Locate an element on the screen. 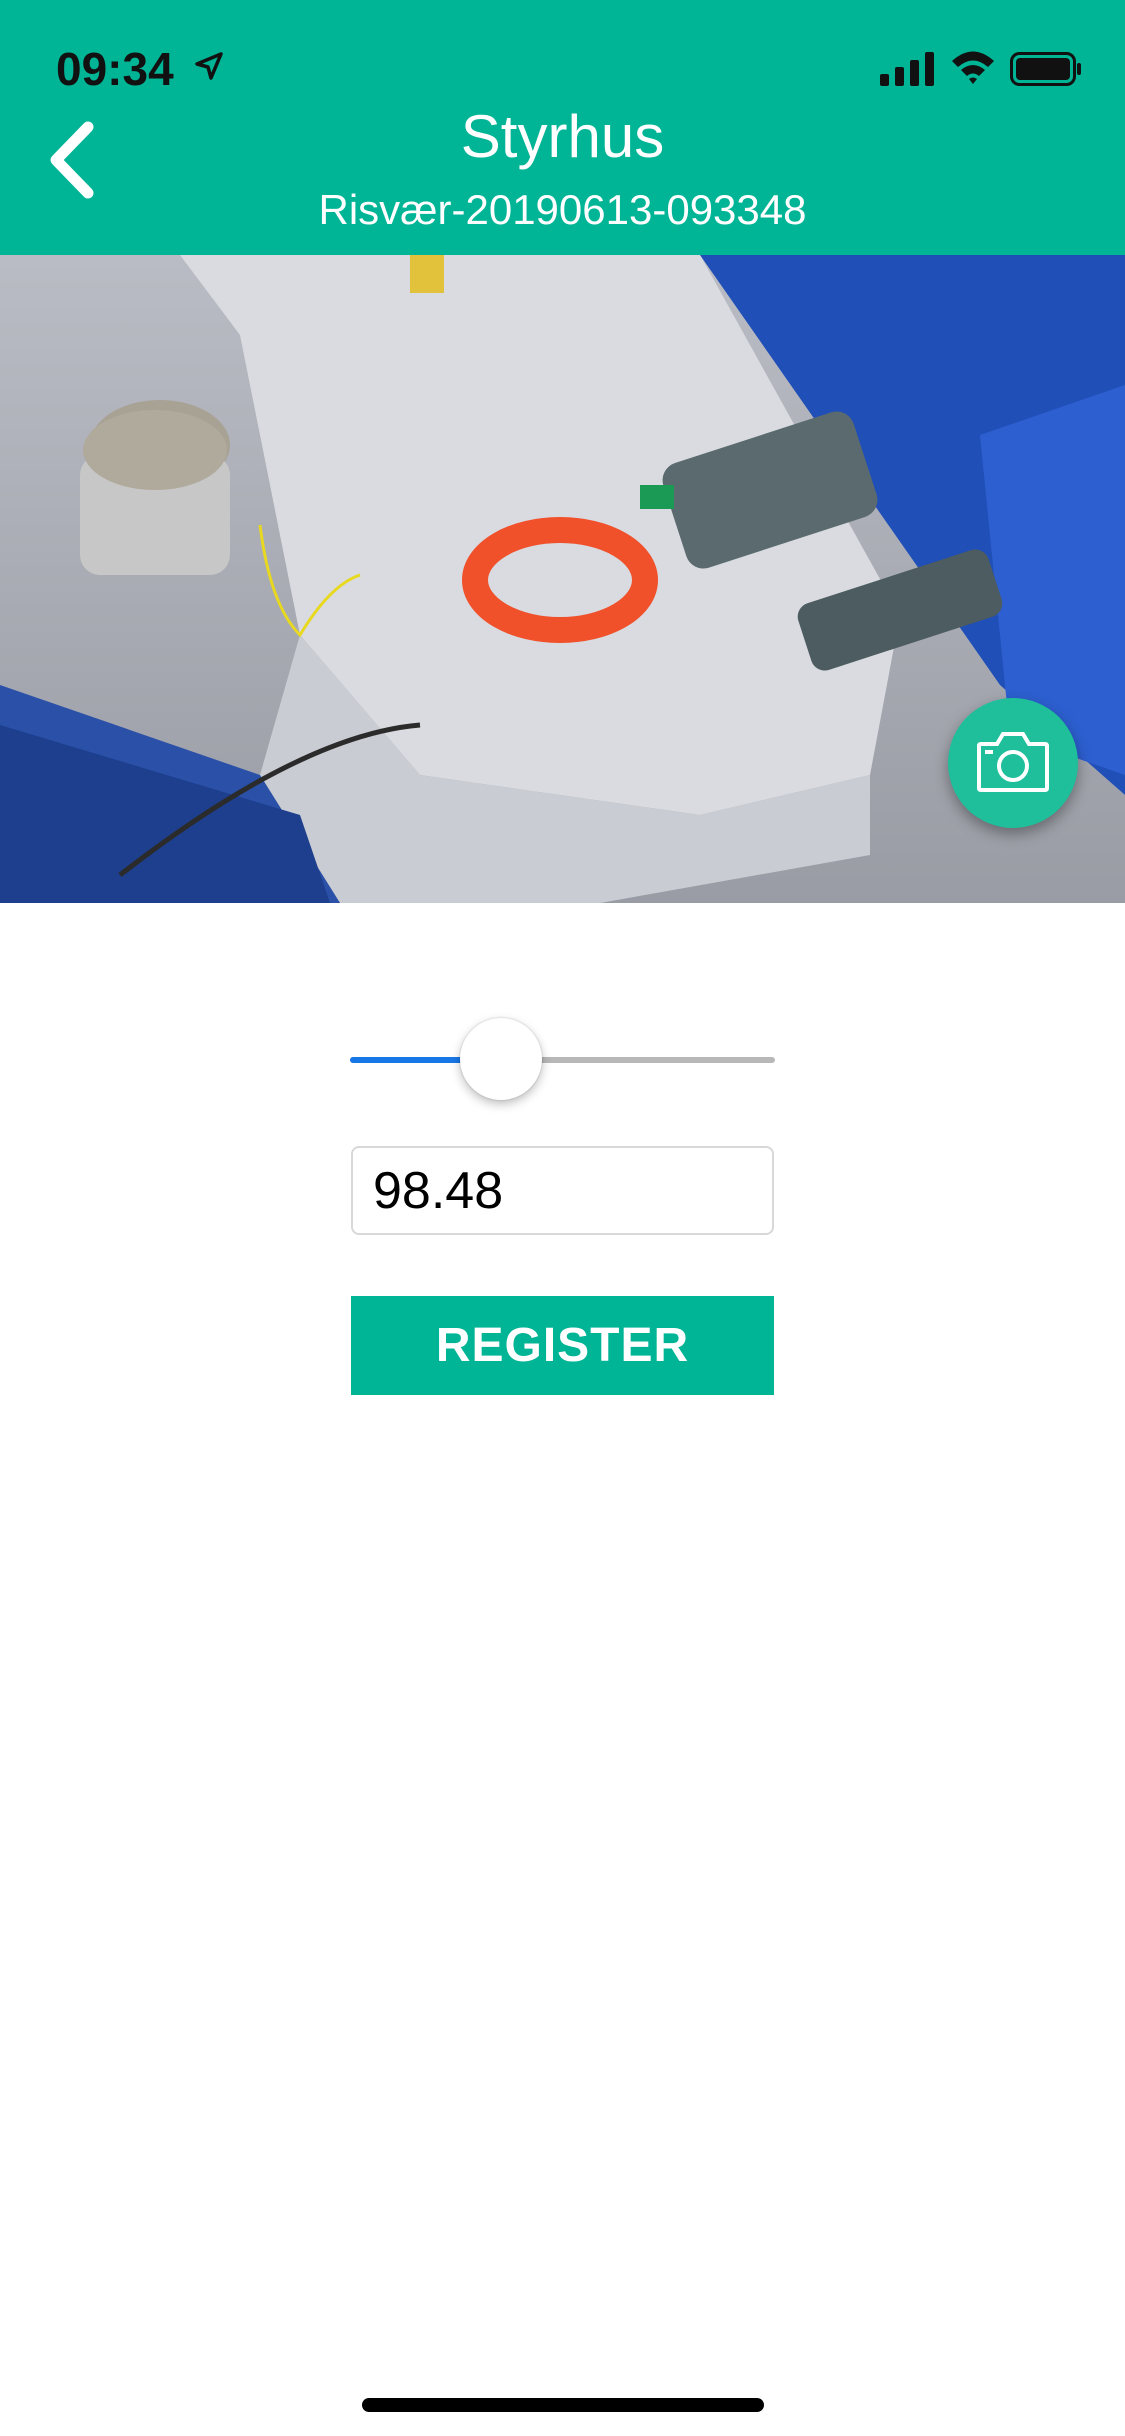  header-bar: 09:34 Styrhus Risvær-20190613-093348 is located at coordinates (562, 127).